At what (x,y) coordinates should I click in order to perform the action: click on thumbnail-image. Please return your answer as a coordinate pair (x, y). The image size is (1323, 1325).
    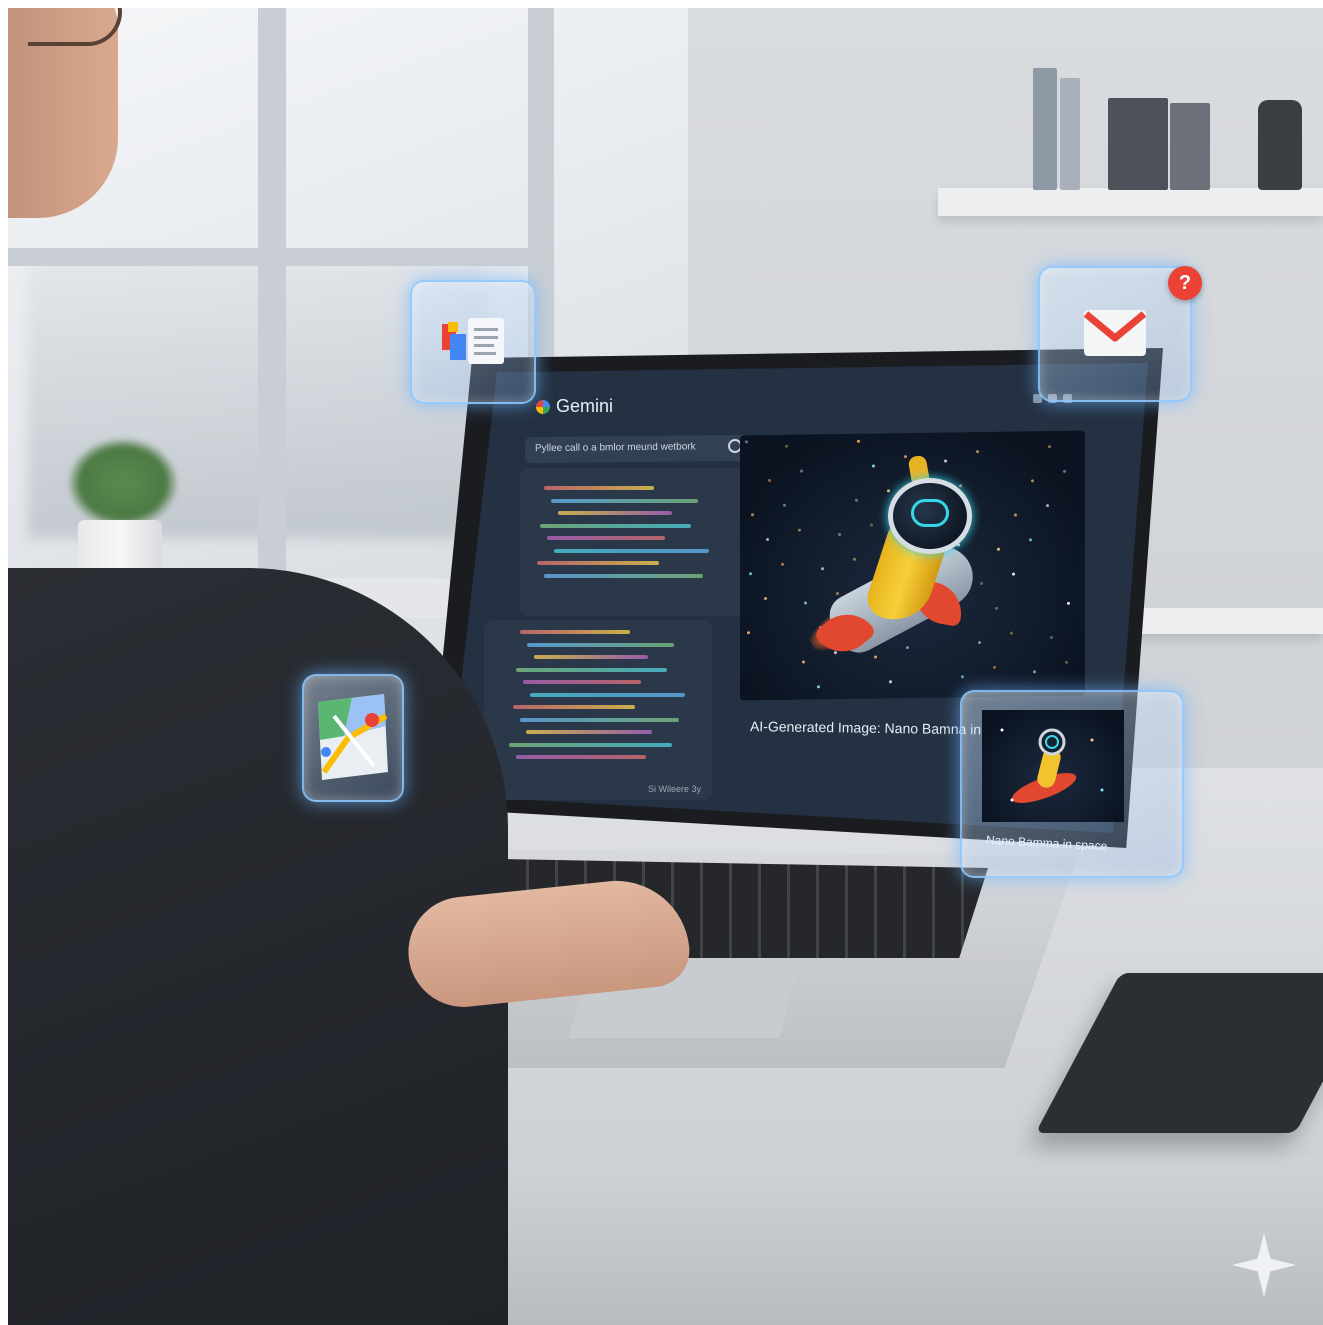
    Looking at the image, I should click on (1053, 766).